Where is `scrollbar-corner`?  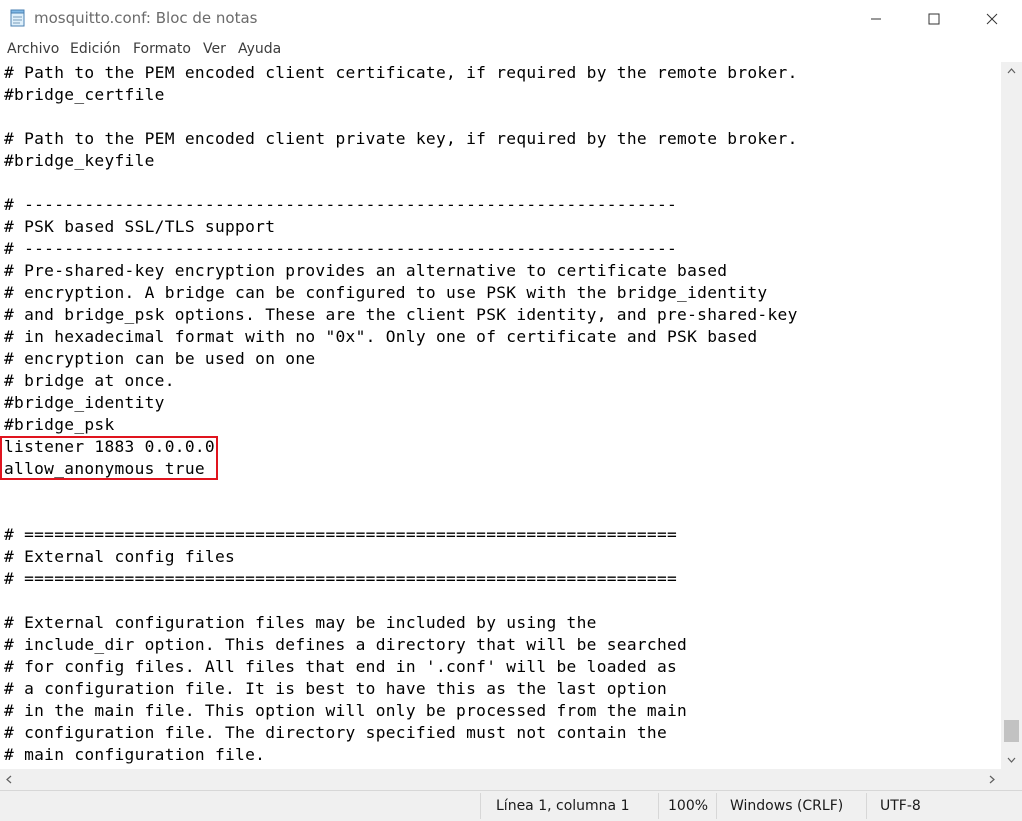
scrollbar-corner is located at coordinates (1011, 779).